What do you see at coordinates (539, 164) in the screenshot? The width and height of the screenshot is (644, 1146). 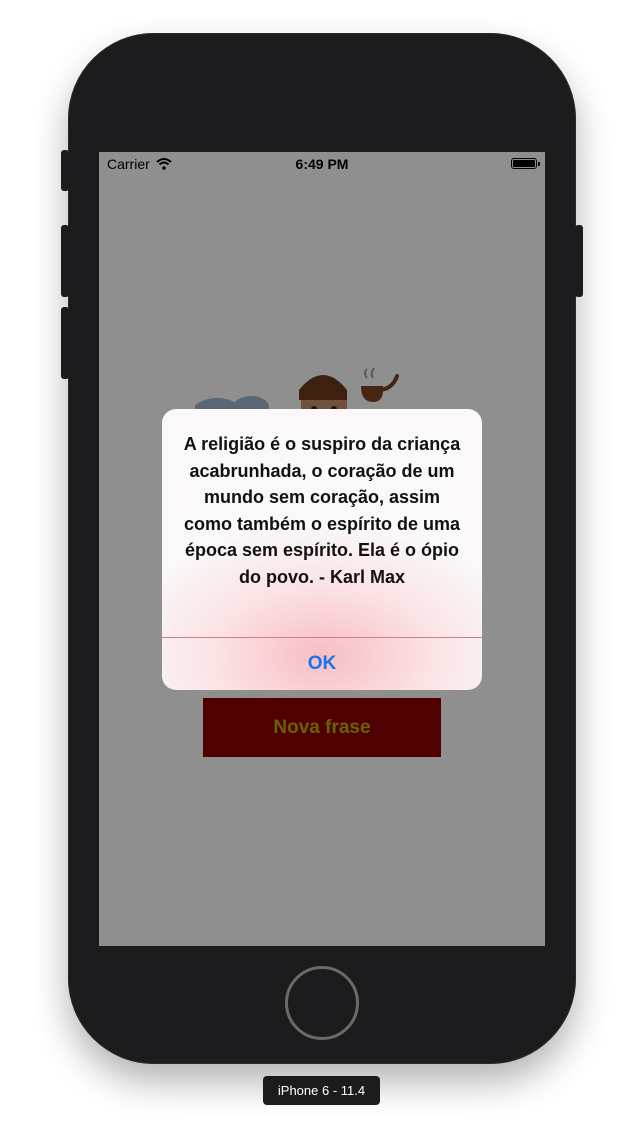 I see `battery-tip` at bounding box center [539, 164].